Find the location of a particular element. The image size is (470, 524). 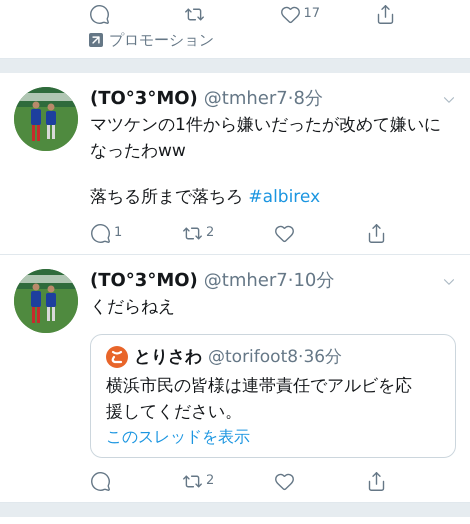

promoted-label: プロモーション is located at coordinates (161, 40).